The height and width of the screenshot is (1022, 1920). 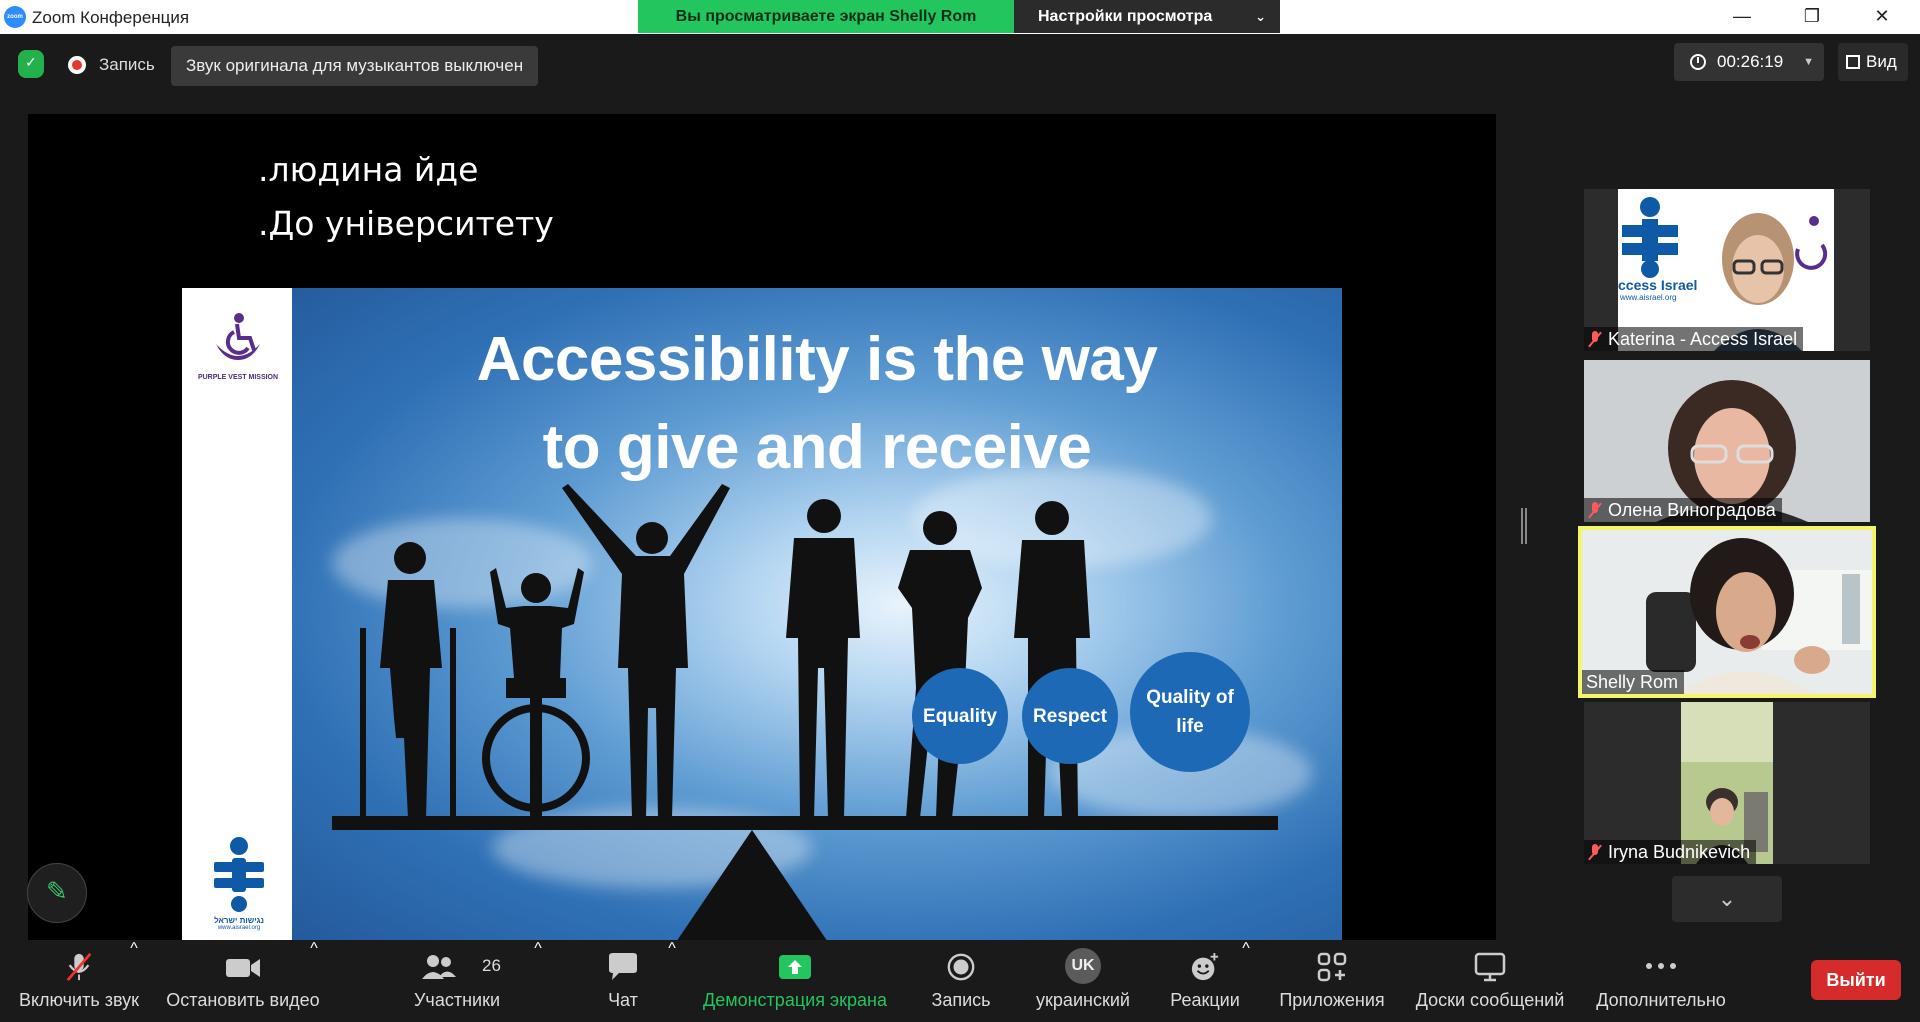 I want to click on record-button: Запись, so click(x=961, y=981).